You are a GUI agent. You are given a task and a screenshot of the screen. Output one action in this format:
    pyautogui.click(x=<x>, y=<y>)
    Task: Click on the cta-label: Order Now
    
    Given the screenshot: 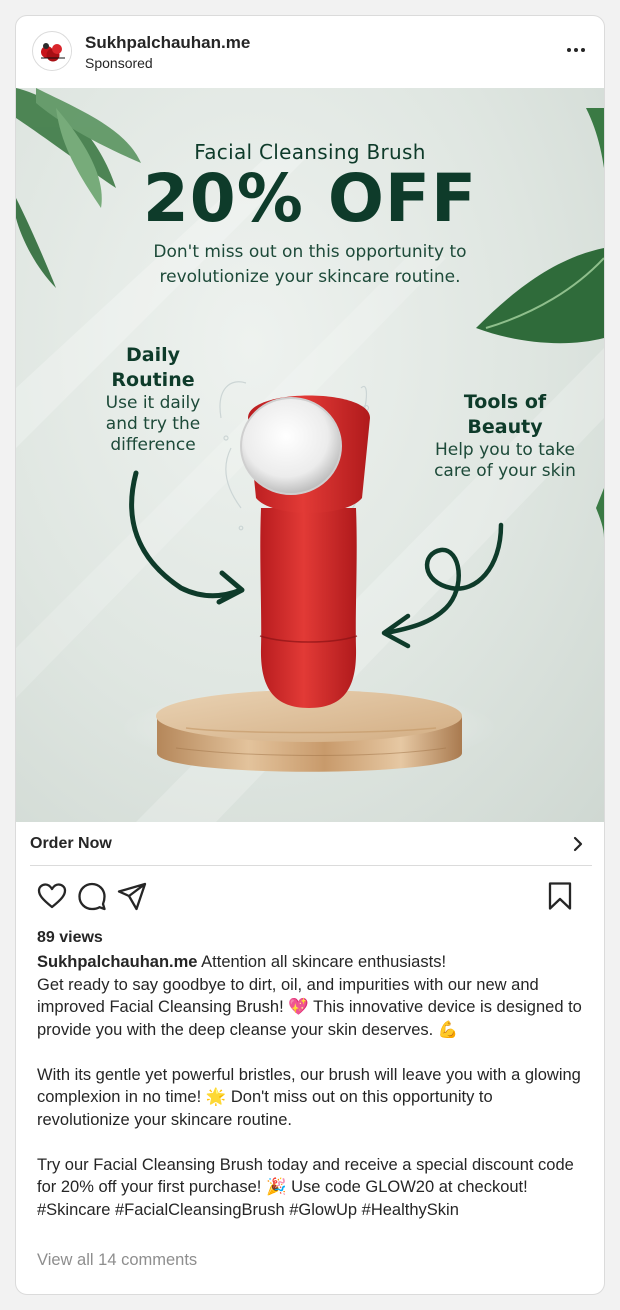 What is the action you would take?
    pyautogui.click(x=71, y=843)
    